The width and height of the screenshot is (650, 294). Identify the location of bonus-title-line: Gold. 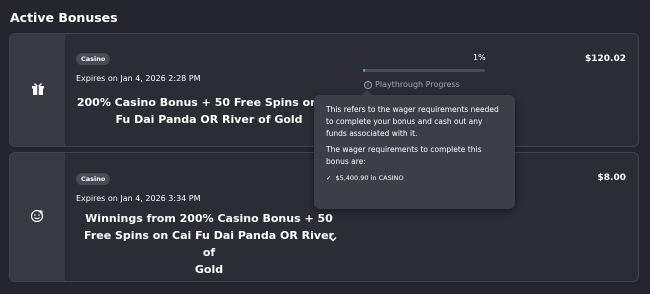
(209, 269).